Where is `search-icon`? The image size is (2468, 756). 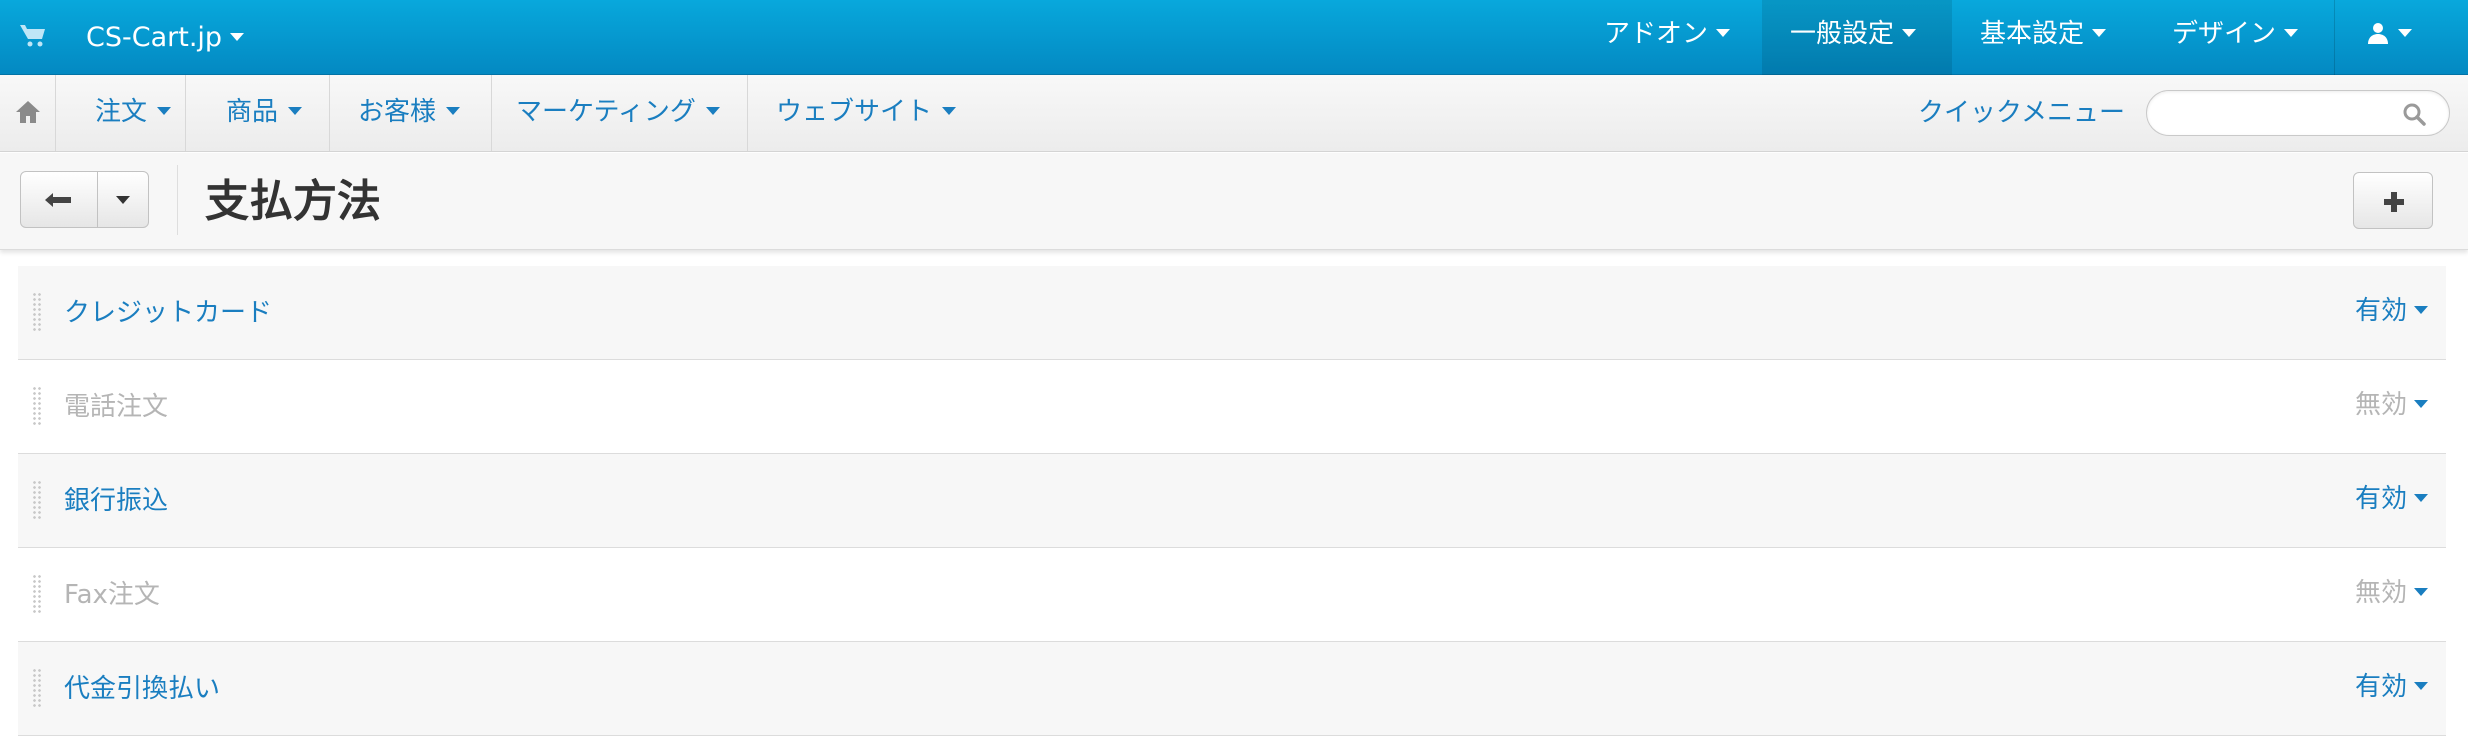 search-icon is located at coordinates (2414, 114).